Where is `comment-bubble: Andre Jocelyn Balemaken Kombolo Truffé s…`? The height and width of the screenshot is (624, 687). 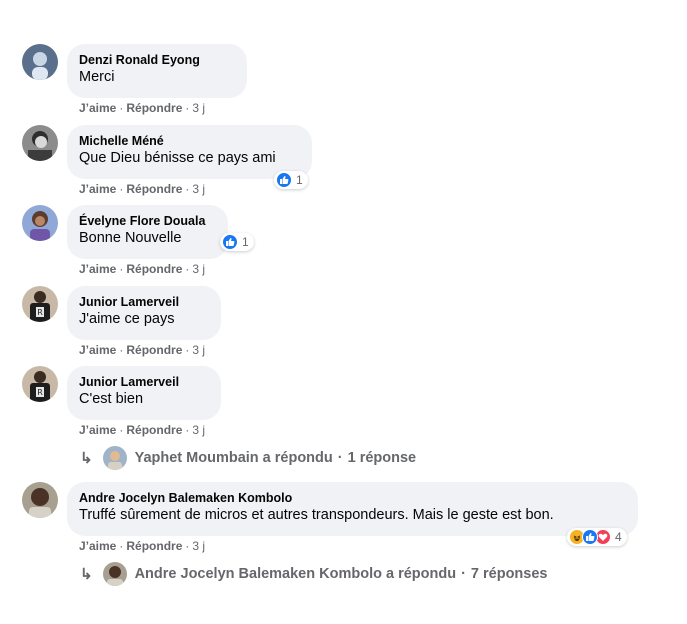
comment-bubble: Andre Jocelyn Balemaken Kombolo Truffé s… is located at coordinates (352, 509).